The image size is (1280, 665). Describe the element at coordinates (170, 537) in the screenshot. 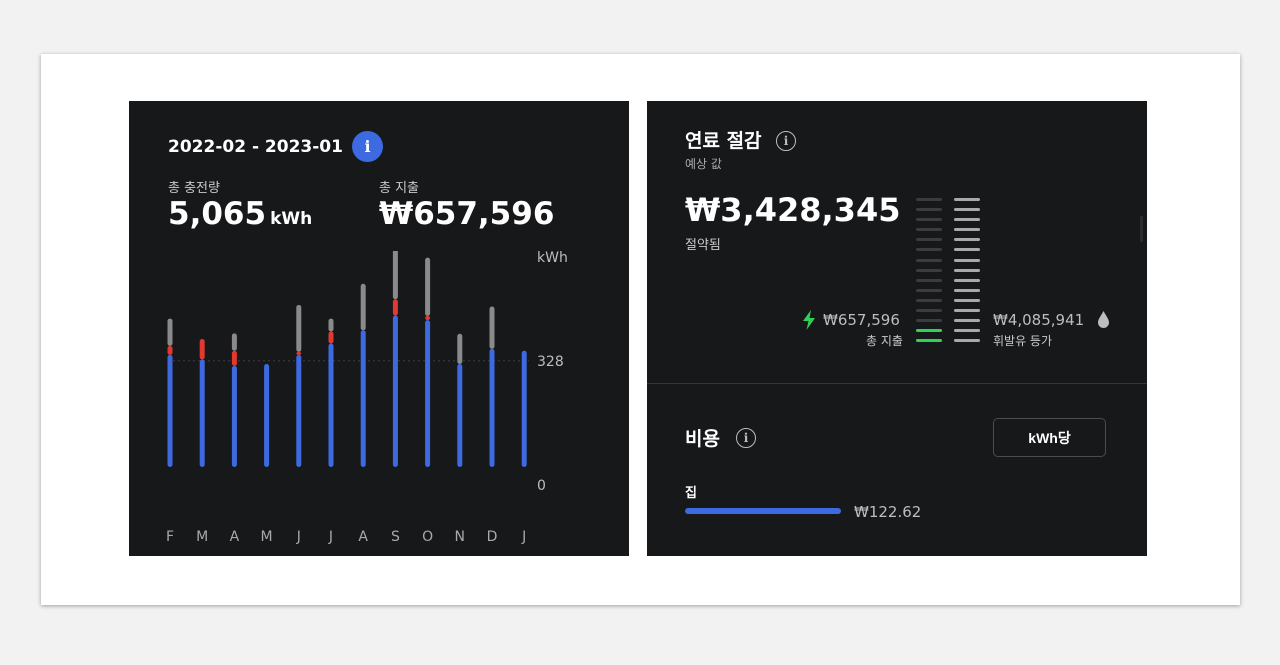

I see `x-tick-label: F` at that location.